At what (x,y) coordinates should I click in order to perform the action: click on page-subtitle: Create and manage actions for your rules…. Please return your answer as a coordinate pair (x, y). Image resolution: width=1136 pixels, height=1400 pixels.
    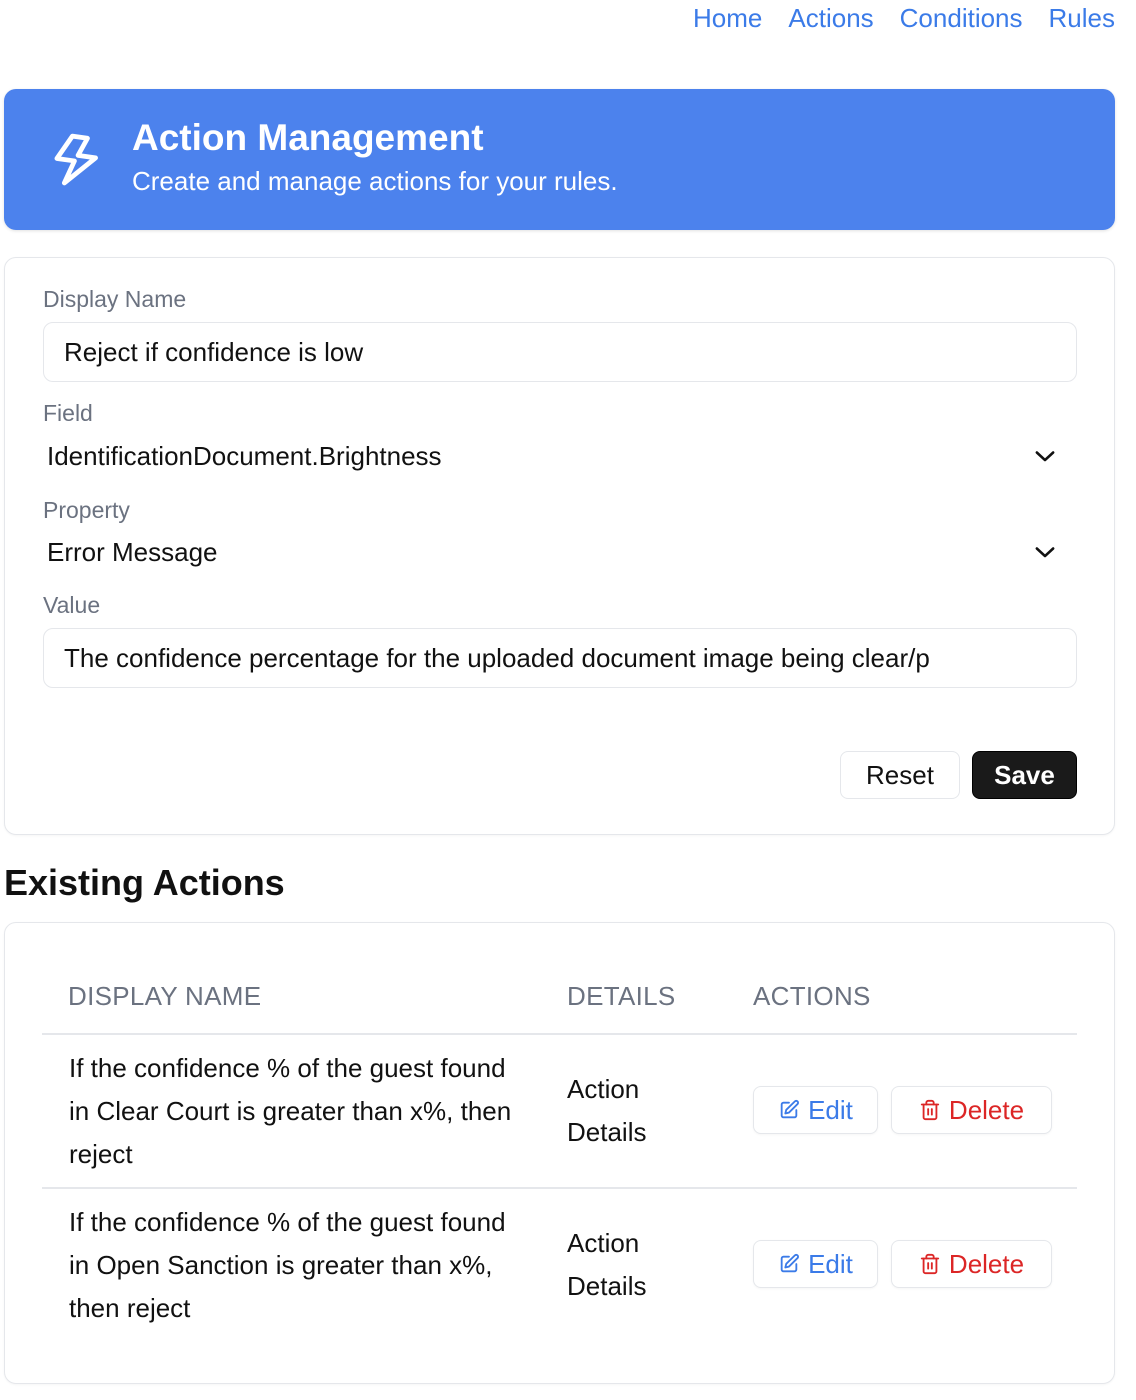
    Looking at the image, I should click on (375, 181).